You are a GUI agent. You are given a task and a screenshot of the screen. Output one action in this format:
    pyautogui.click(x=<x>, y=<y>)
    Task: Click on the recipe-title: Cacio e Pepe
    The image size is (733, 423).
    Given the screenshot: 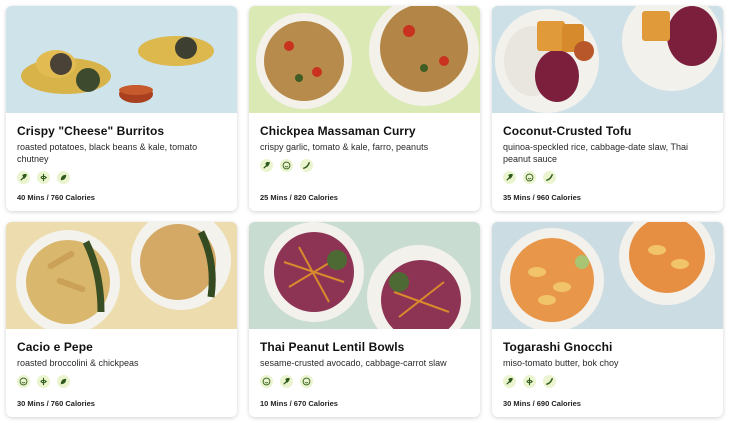 What is the action you would take?
    pyautogui.click(x=121, y=347)
    